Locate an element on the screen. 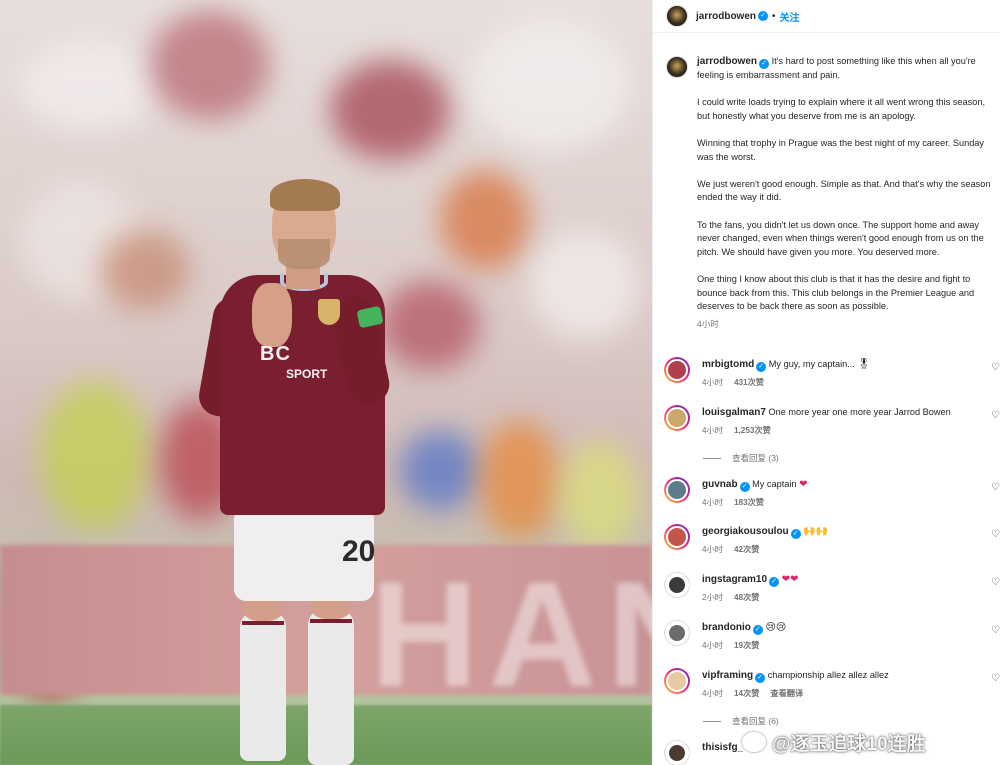 The height and width of the screenshot is (765, 1000). club-crest is located at coordinates (329, 312).